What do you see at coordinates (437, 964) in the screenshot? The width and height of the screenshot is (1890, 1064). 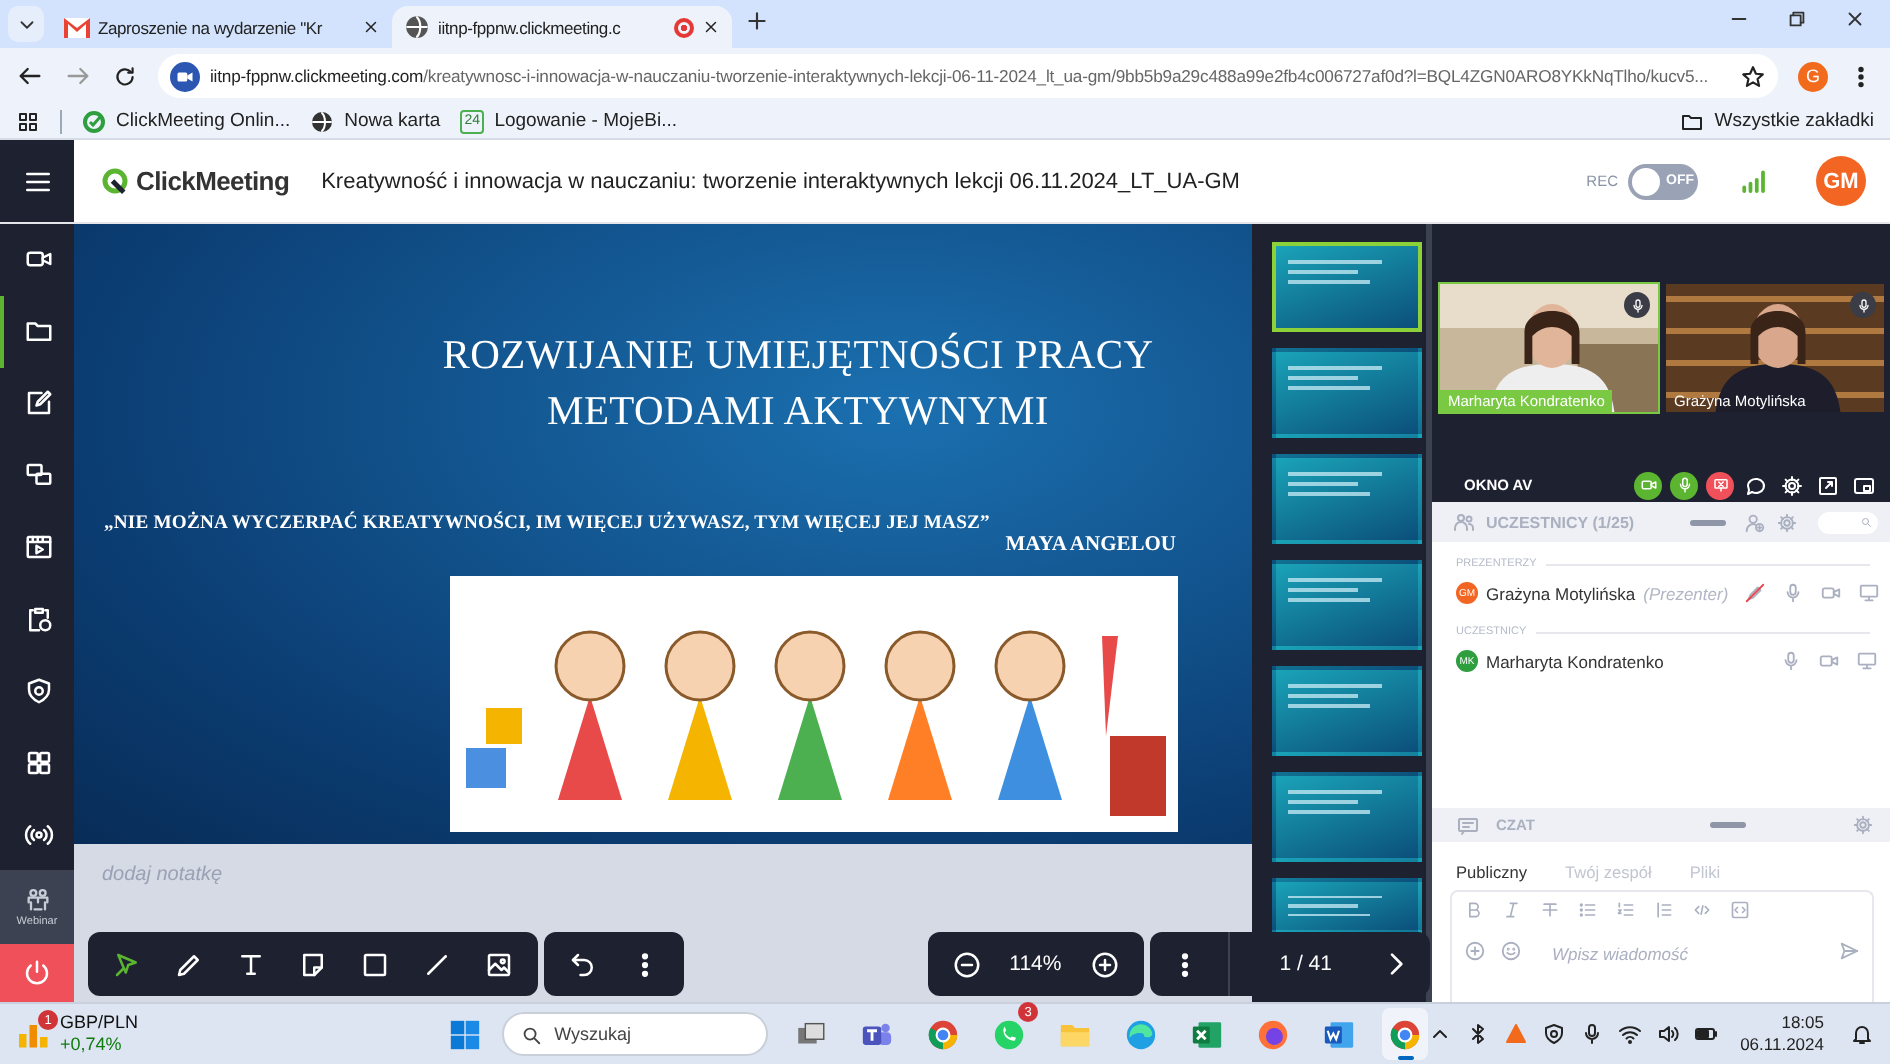 I see `line-icon` at bounding box center [437, 964].